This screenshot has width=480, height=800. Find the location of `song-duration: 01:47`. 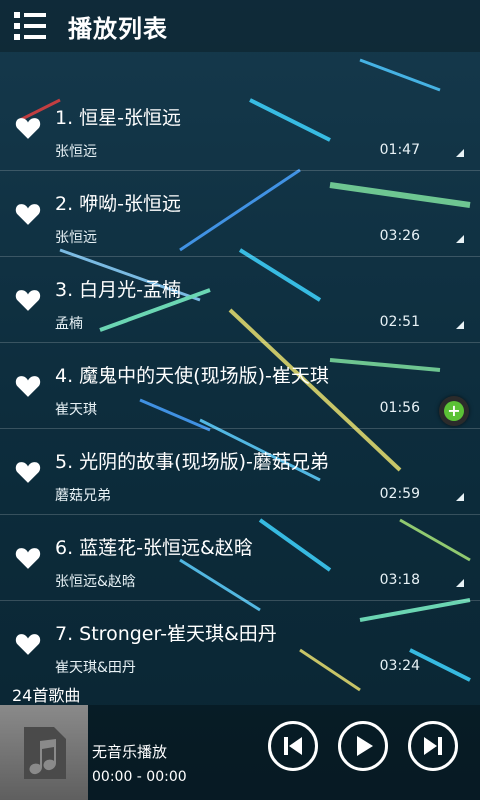

song-duration: 01:47 is located at coordinates (399, 150).